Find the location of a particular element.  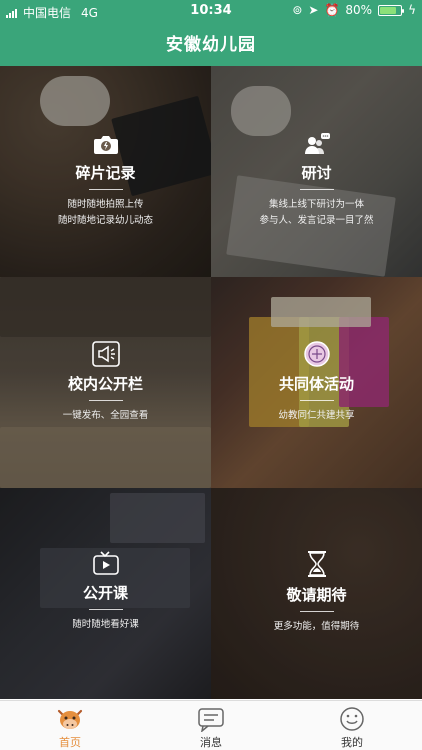

tv-play-icon is located at coordinates (105, 563).